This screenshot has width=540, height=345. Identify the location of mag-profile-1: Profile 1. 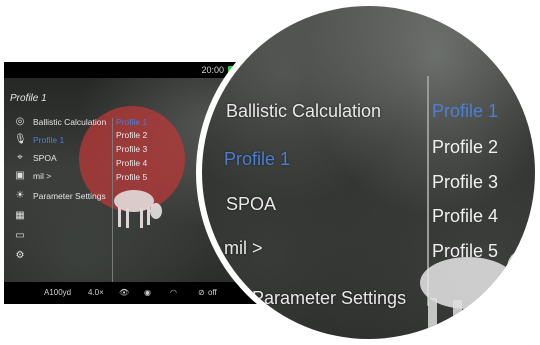
(465, 111).